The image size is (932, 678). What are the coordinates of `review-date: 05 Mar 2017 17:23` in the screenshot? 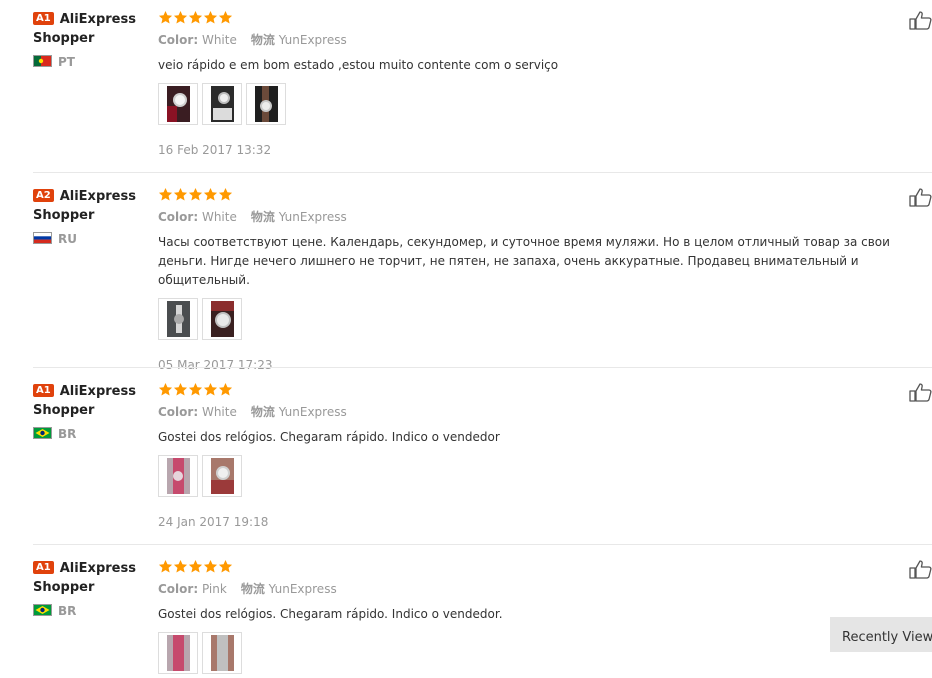 It's located at (215, 365).